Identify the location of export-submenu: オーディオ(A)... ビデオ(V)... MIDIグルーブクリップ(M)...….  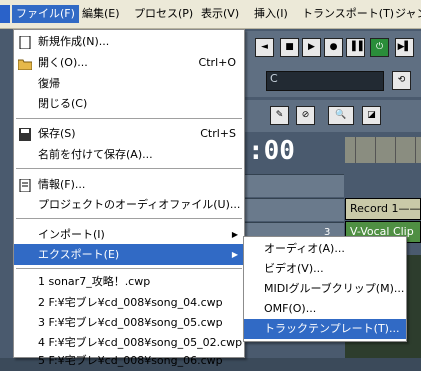
(325, 289).